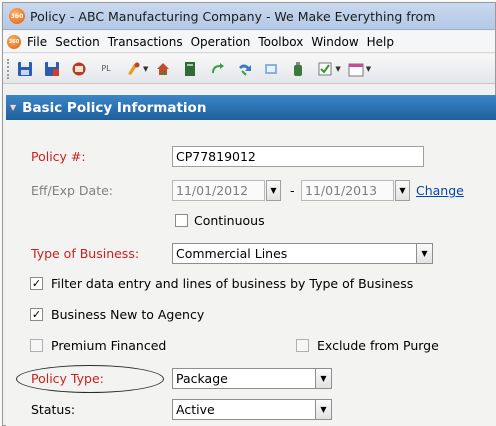  Describe the element at coordinates (302, 345) in the screenshot. I see `exclude-purge-checkbox` at that location.